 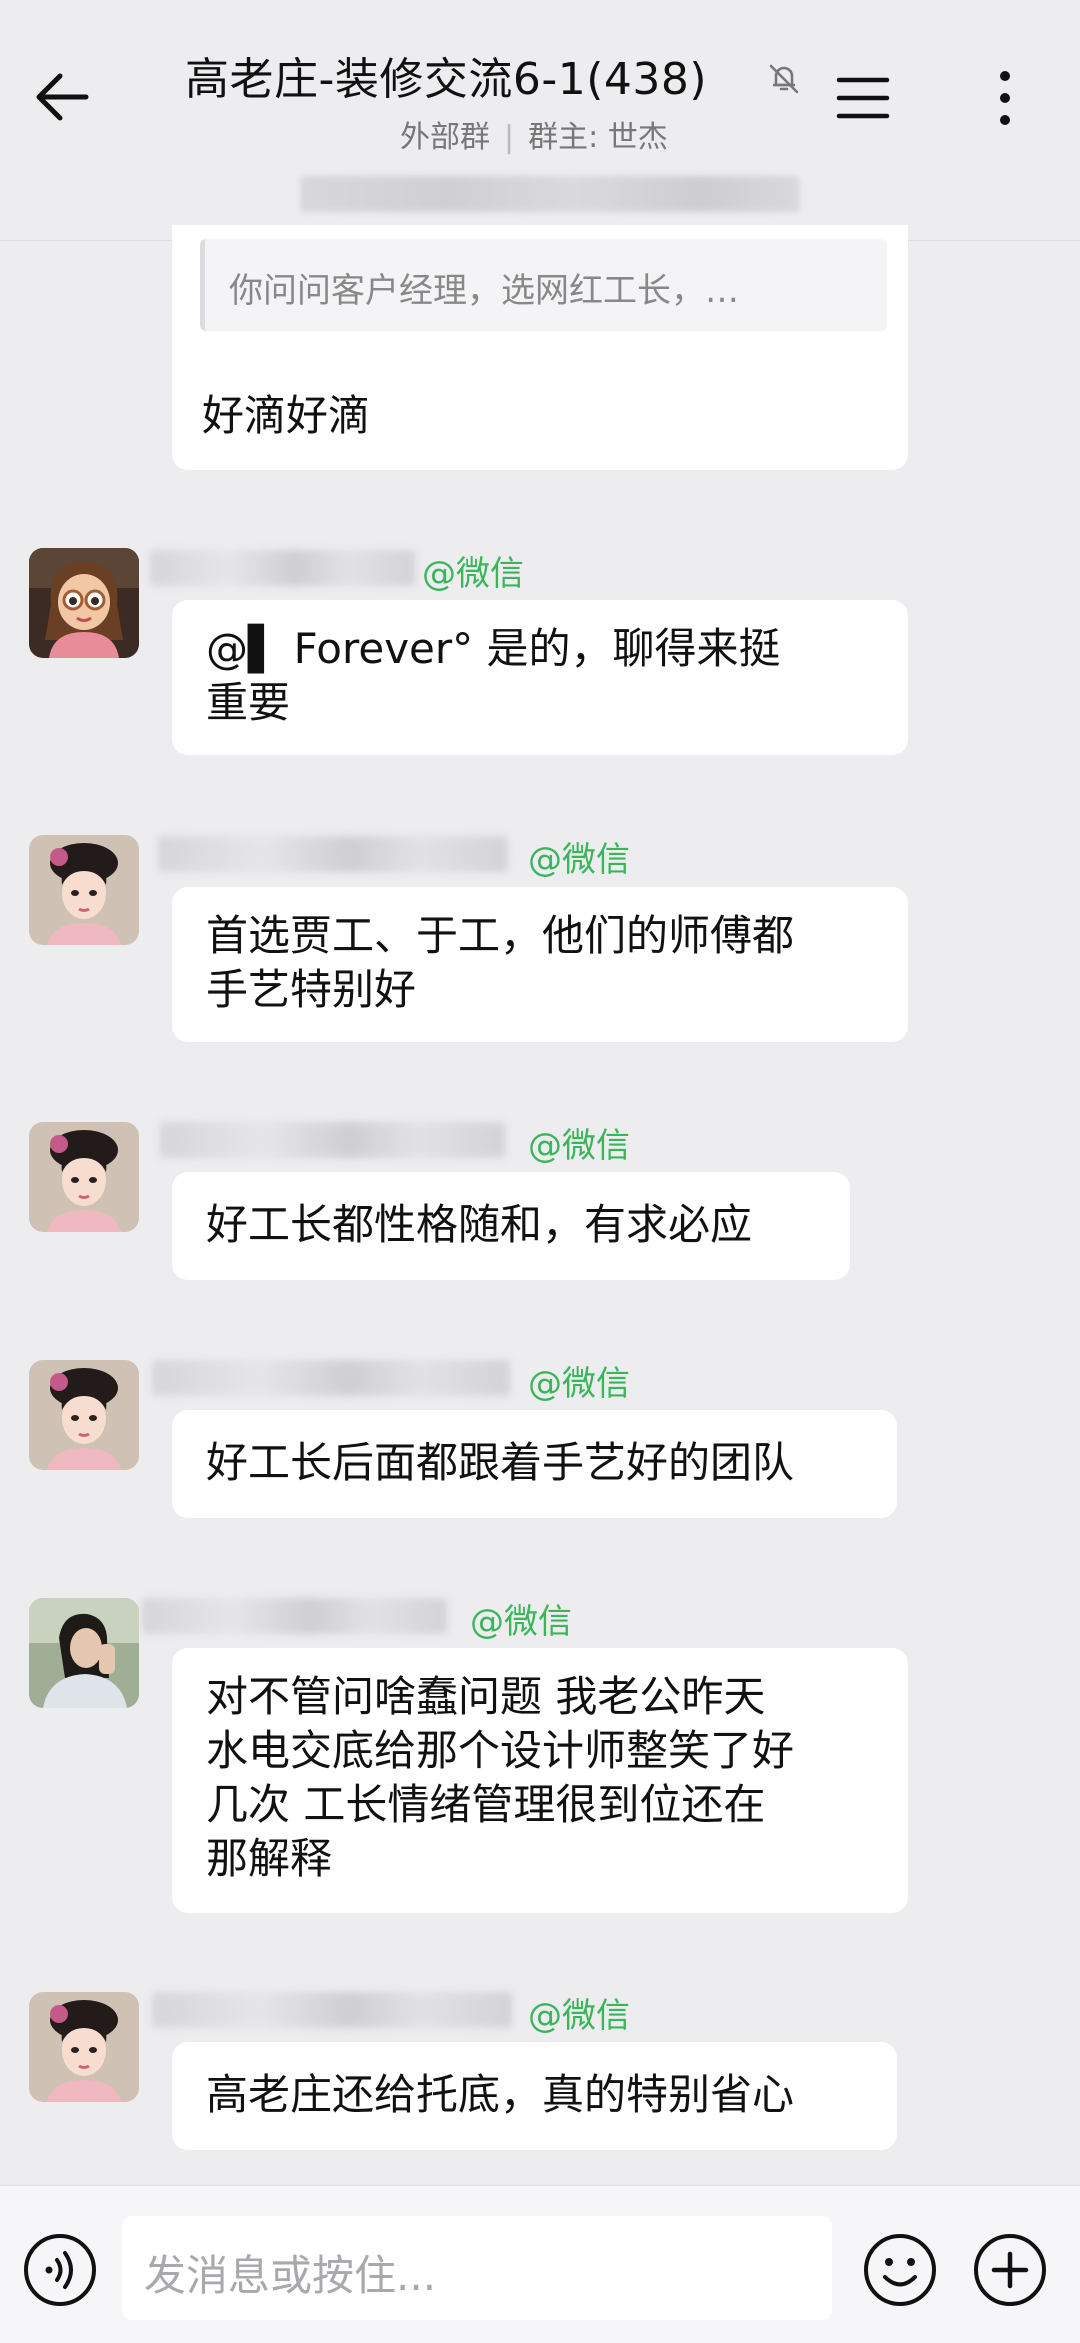 I want to click on message-bubble: @▌ Forever° 是的，聊得来挺 重要, so click(x=540, y=677).